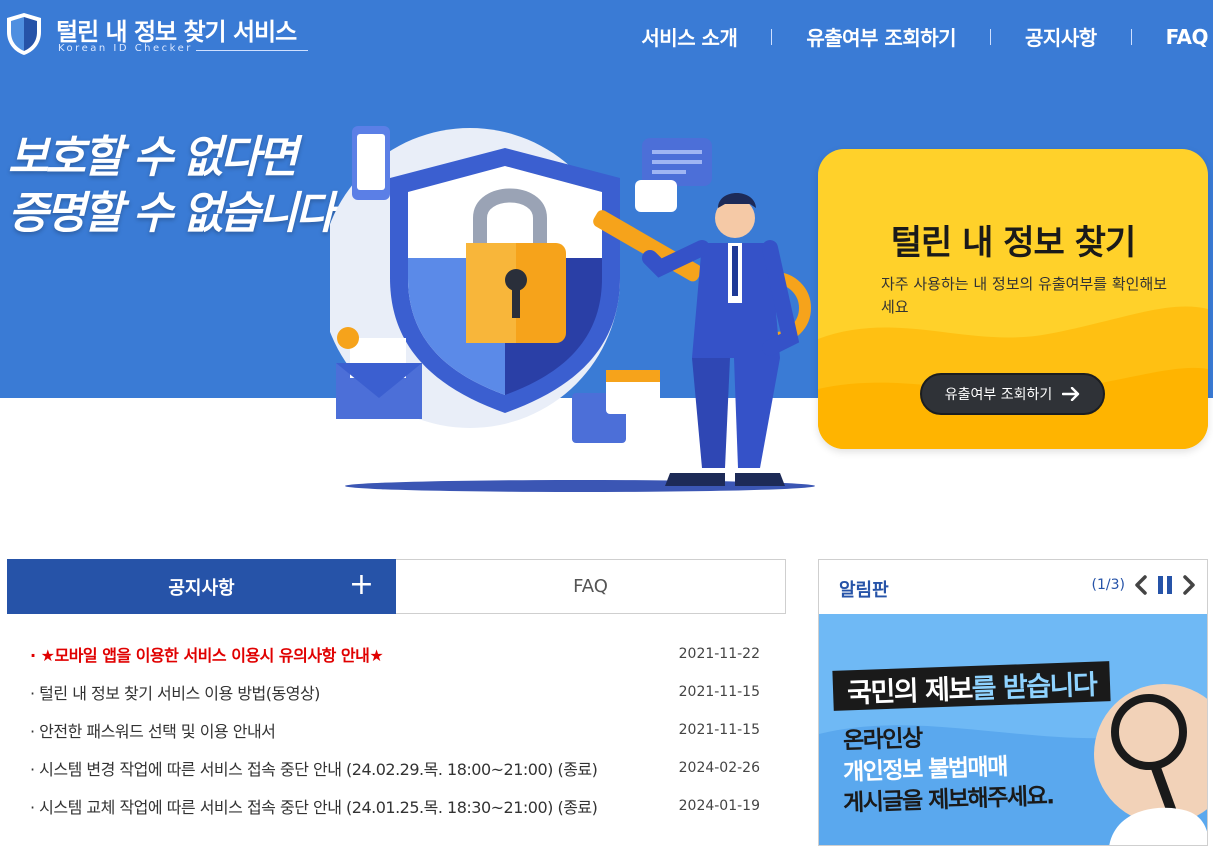 This screenshot has height=851, width=1213. I want to click on slogan-line-1: 보호할 수 없다면, so click(153, 157).